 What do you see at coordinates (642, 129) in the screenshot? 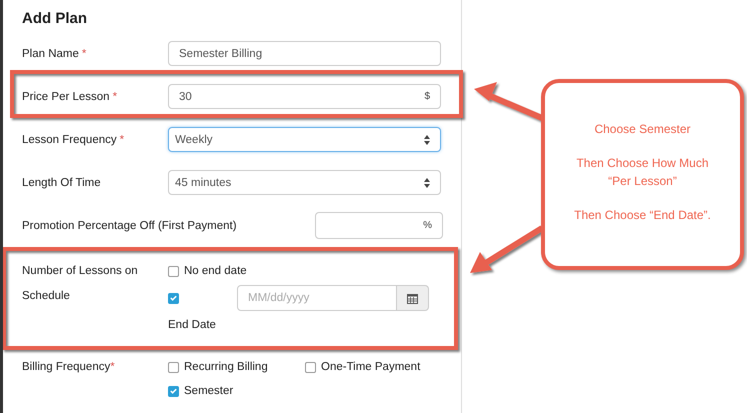
I see `callout-text: Choose Semester` at bounding box center [642, 129].